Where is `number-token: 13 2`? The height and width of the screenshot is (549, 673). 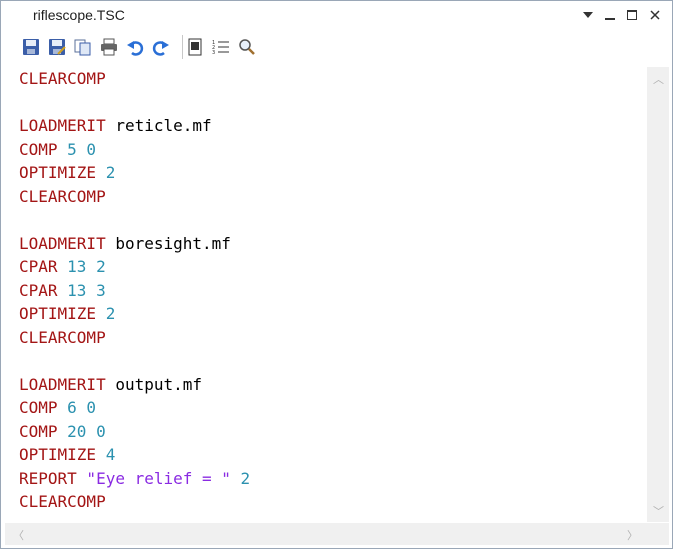
number-token: 13 2 is located at coordinates (81, 266).